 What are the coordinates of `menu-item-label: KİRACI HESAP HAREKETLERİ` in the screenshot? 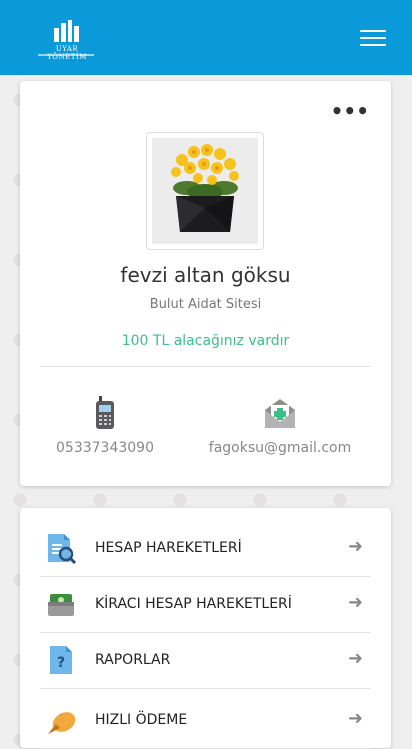 It's located at (193, 604).